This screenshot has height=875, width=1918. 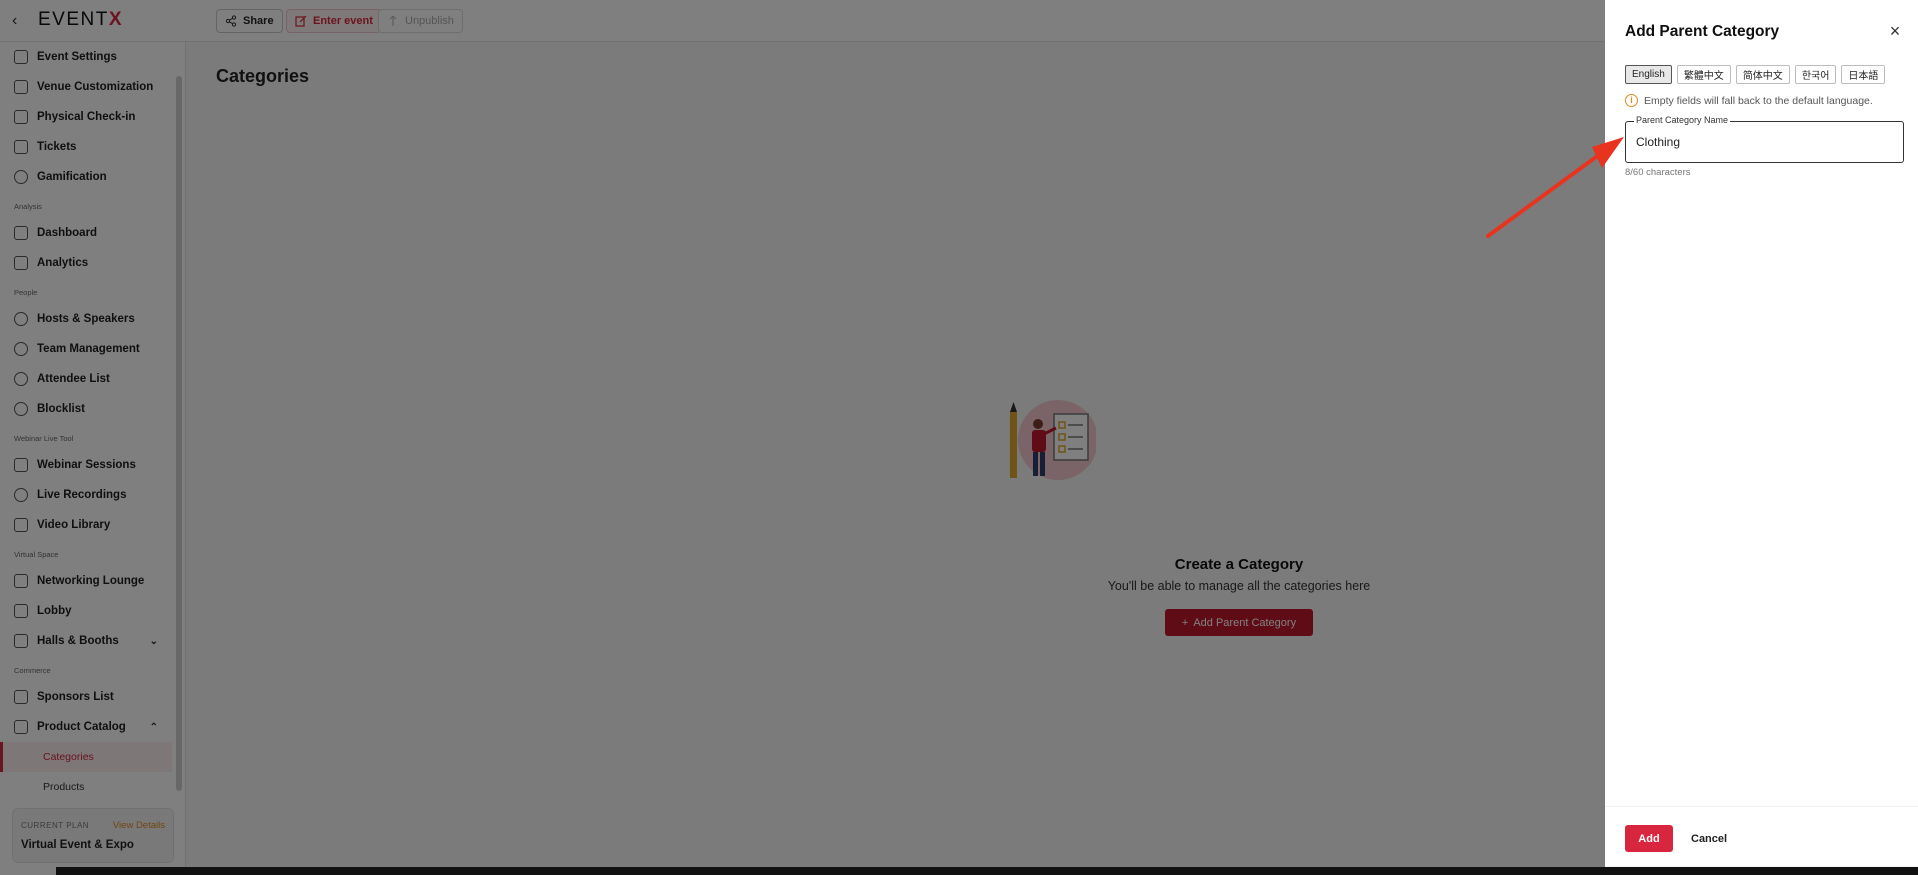 I want to click on close-icon: ×, so click(x=1895, y=31).